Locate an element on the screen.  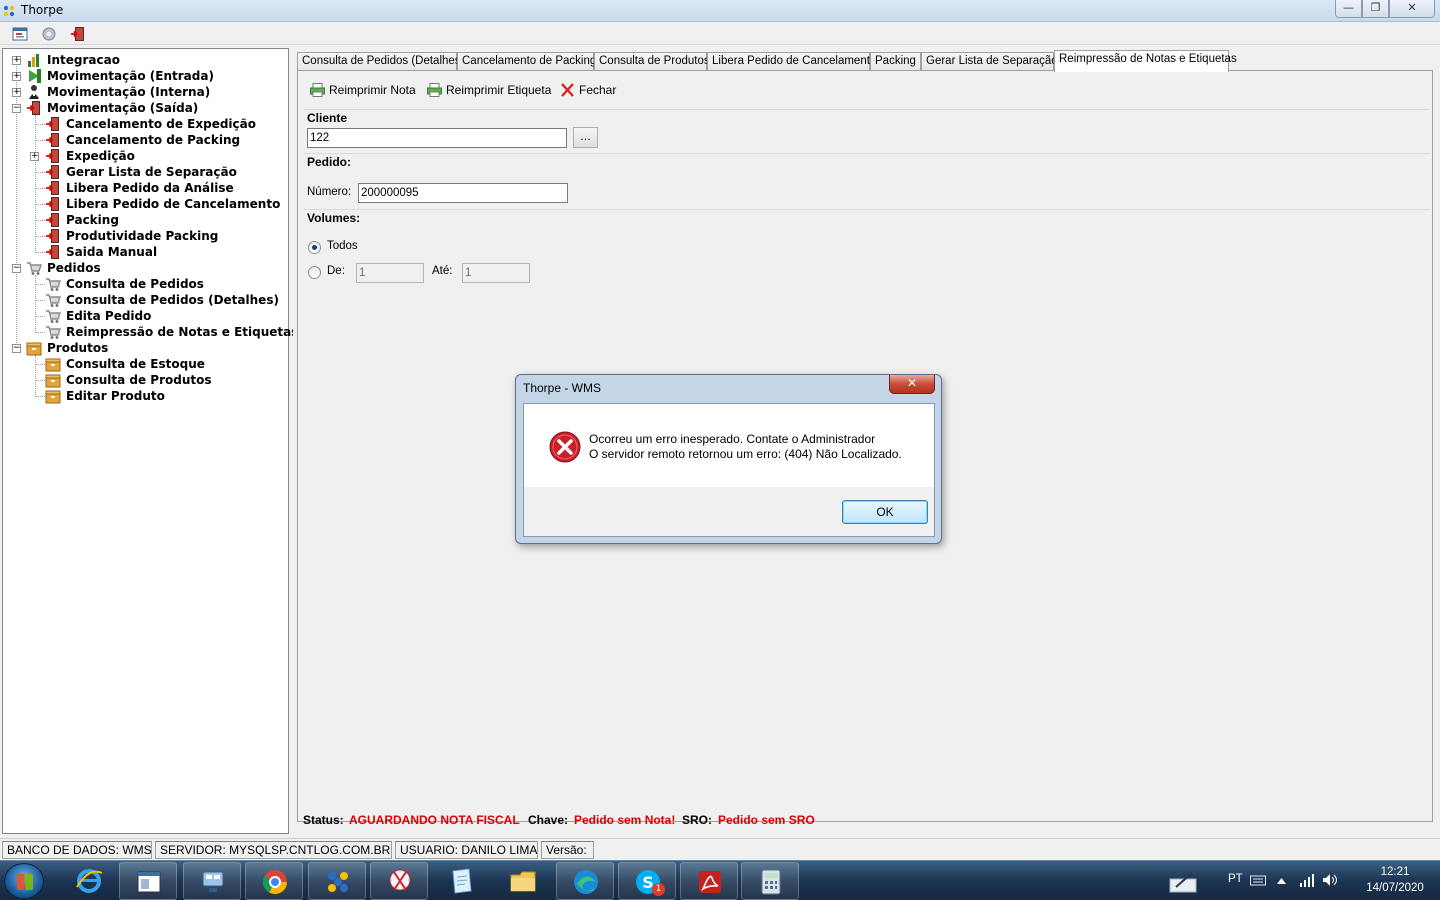
tab-reimpressao-notas-etiquetas: Reimpressão de Notas e Etiquetas is located at coordinates (1145, 61).